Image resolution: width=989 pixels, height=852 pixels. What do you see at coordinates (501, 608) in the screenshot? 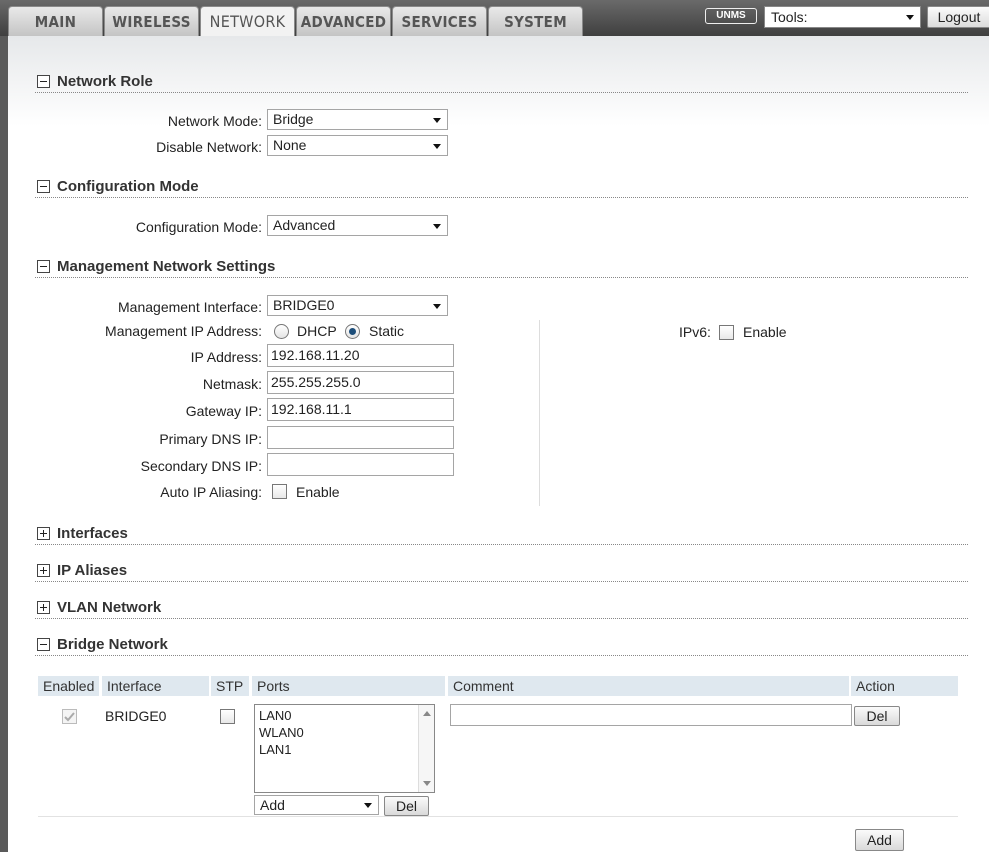
I see `section-vlan-network: VLAN Network` at bounding box center [501, 608].